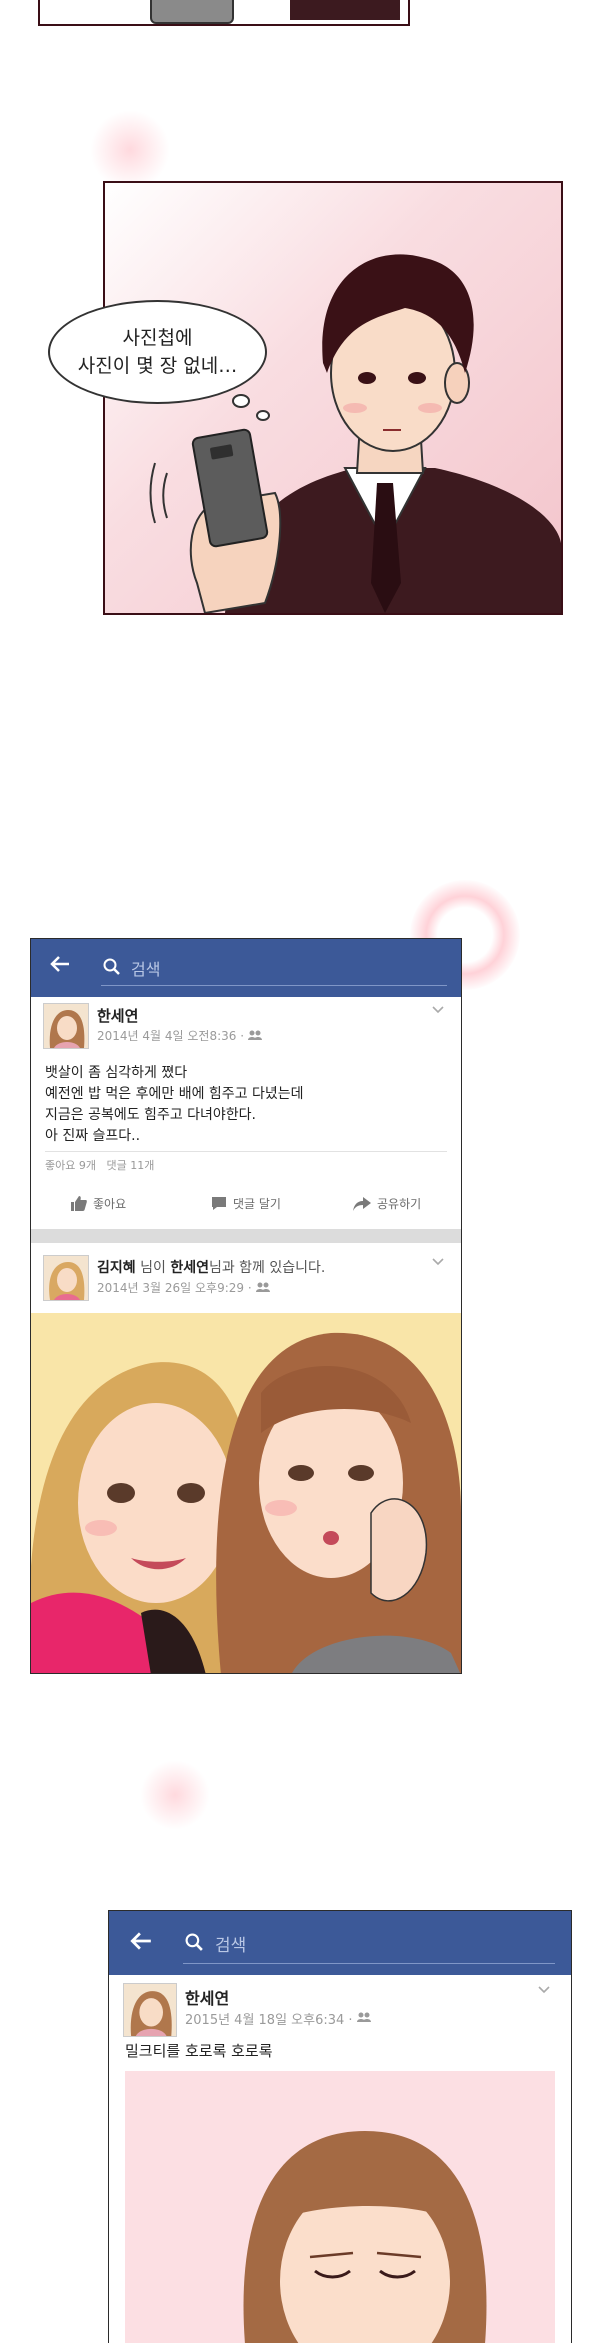 Image resolution: width=600 pixels, height=2343 pixels. What do you see at coordinates (192, 12) in the screenshot?
I see `phone-fragment` at bounding box center [192, 12].